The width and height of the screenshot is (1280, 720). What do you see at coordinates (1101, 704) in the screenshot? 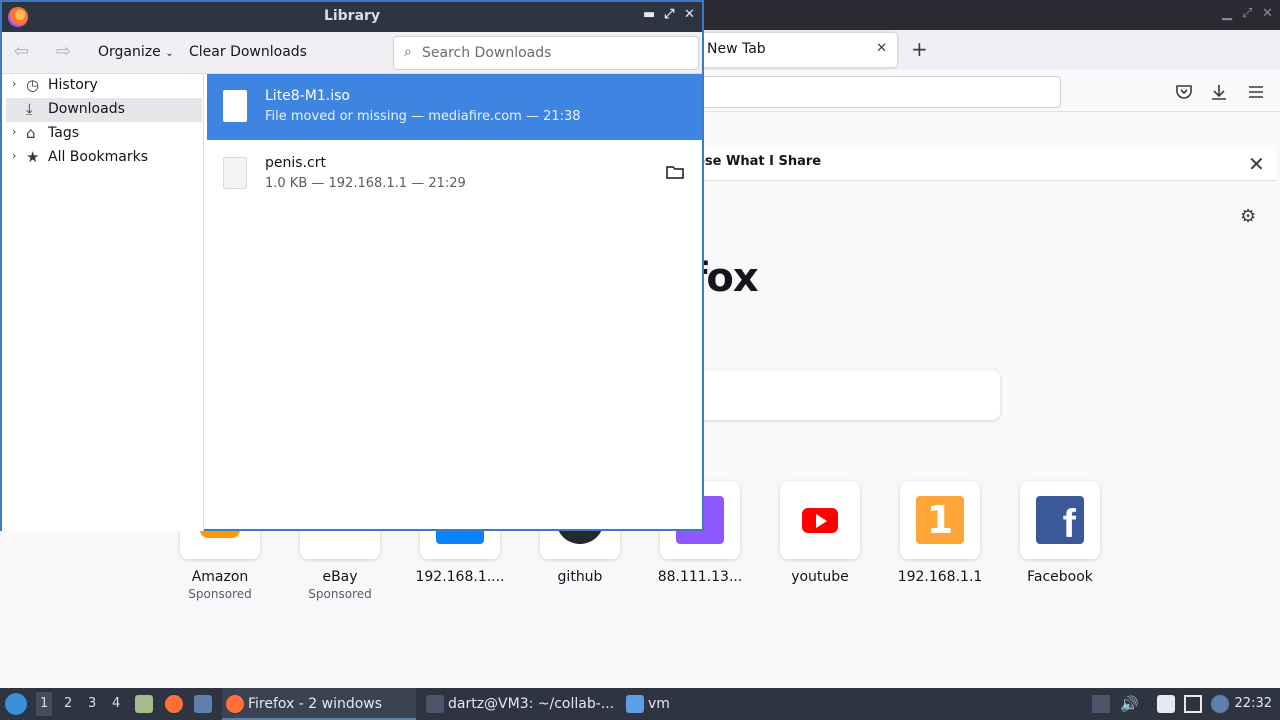
I see `tray-arrow-icon` at bounding box center [1101, 704].